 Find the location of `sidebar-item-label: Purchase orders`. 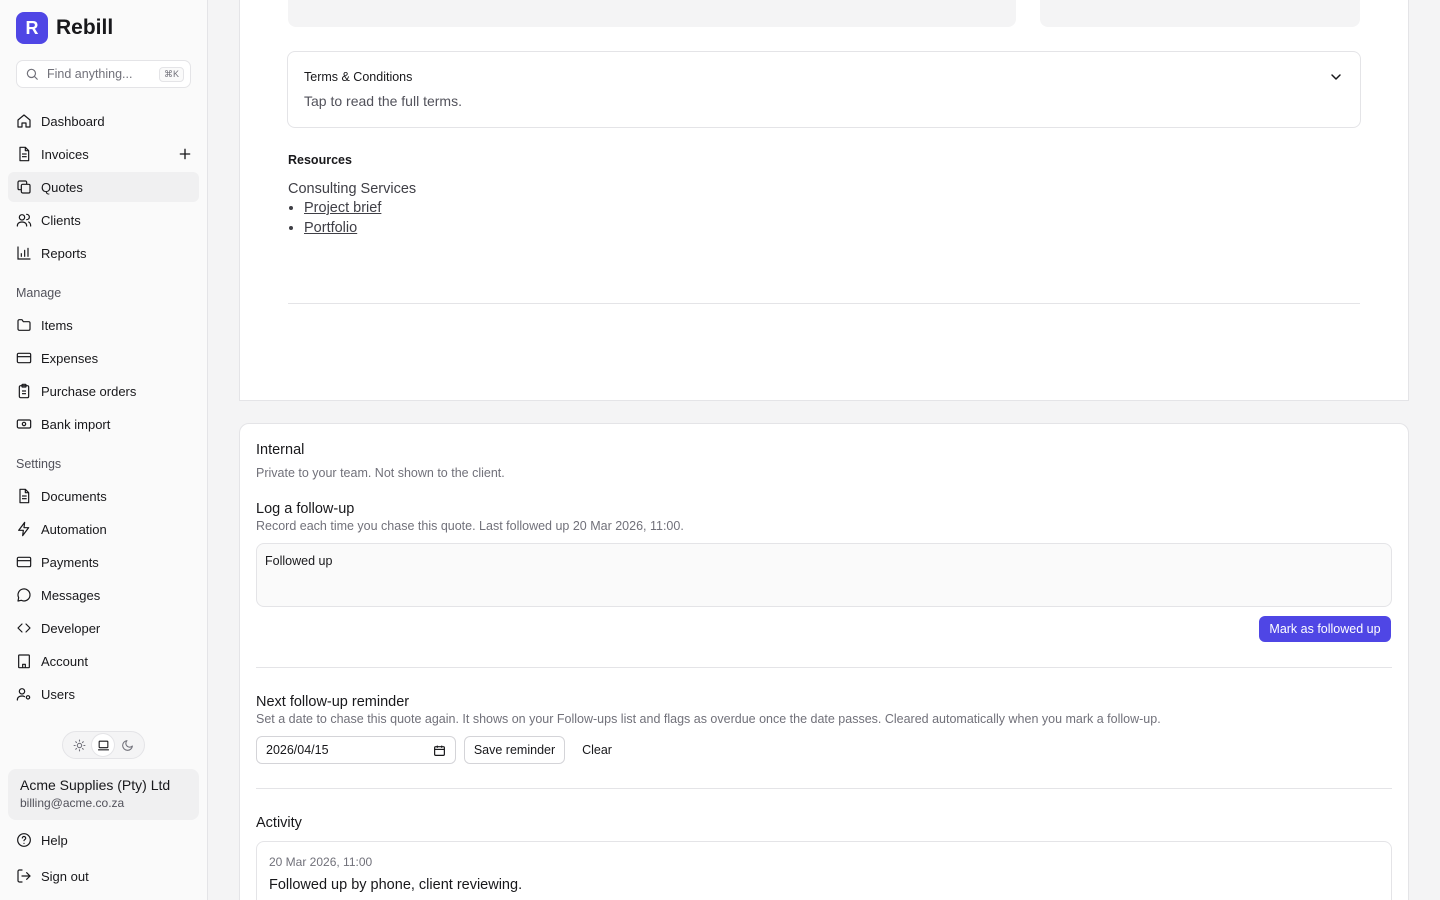

sidebar-item-label: Purchase orders is located at coordinates (89, 391).